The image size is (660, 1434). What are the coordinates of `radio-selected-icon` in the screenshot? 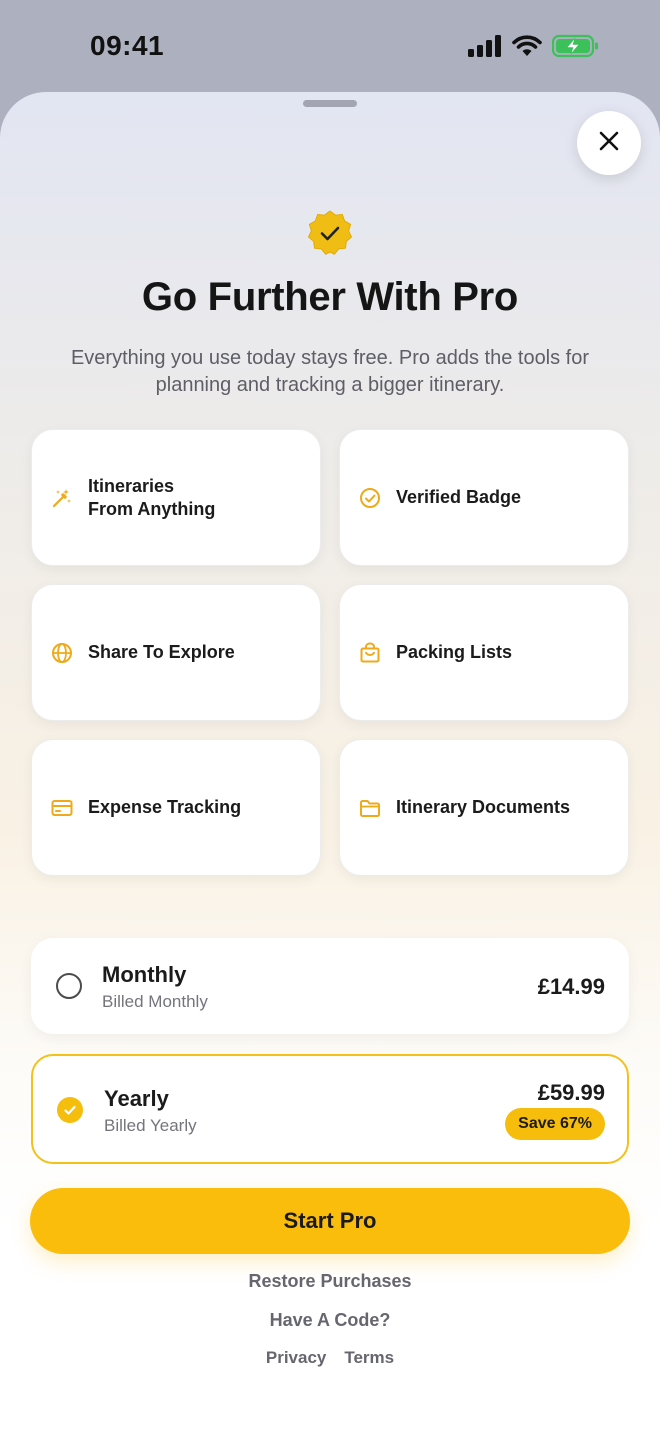 It's located at (70, 1110).